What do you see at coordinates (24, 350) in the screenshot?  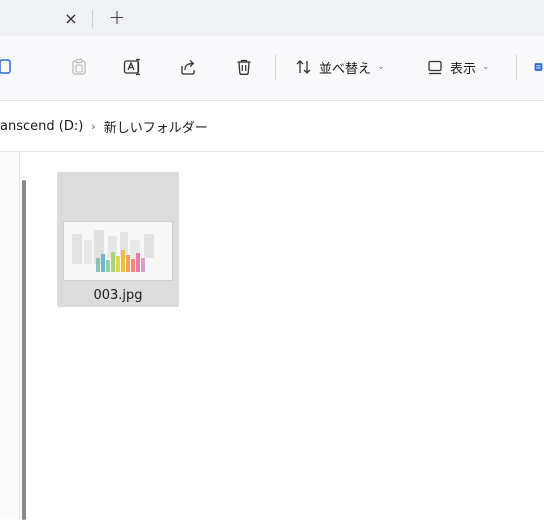 I see `nav-pane-scrollbar` at bounding box center [24, 350].